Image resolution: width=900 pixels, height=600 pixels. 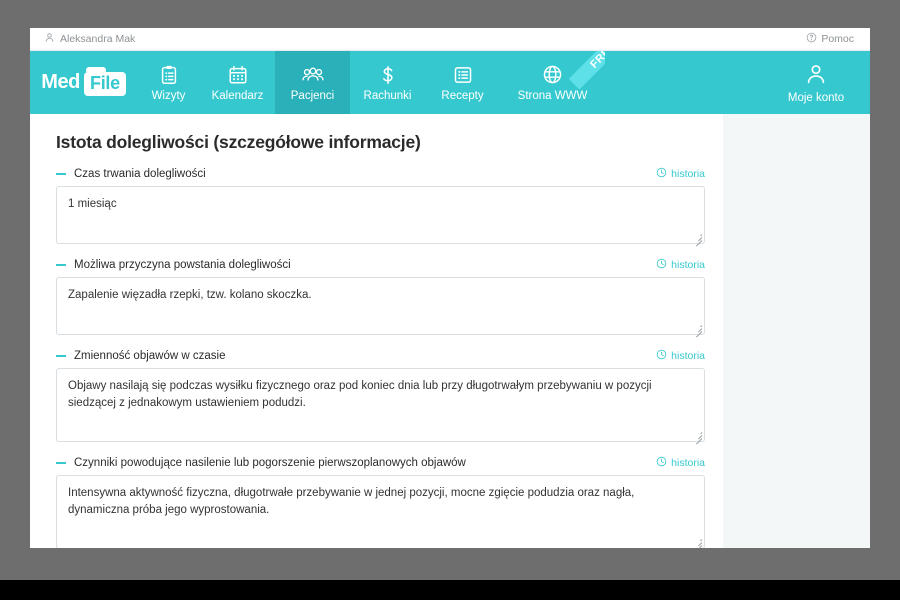 I want to click on brand-name-med: Med, so click(x=60, y=82).